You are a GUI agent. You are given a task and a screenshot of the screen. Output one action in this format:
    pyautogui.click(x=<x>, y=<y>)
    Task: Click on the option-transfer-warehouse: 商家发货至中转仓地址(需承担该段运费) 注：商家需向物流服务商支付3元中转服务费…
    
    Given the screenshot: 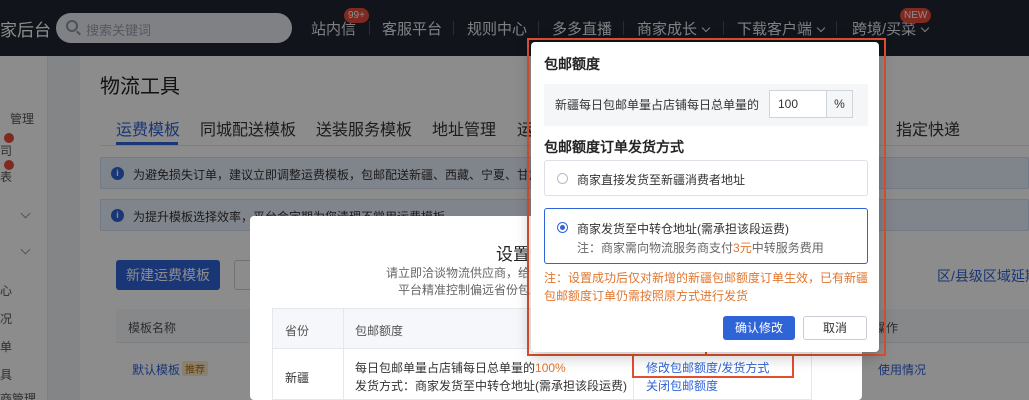 What is the action you would take?
    pyautogui.click(x=706, y=236)
    